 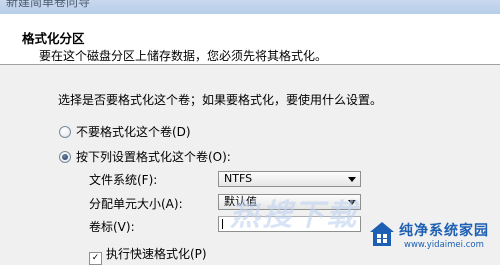 I want to click on format-option: 按下列设置格式化这个卷(O):, so click(x=145, y=157).